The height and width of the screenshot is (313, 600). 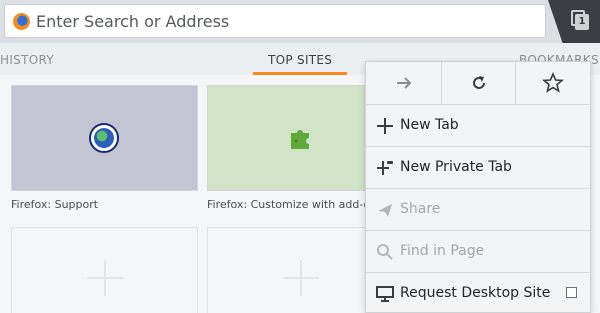 I want to click on menu-item-new-tab: New Tab, so click(x=478, y=126).